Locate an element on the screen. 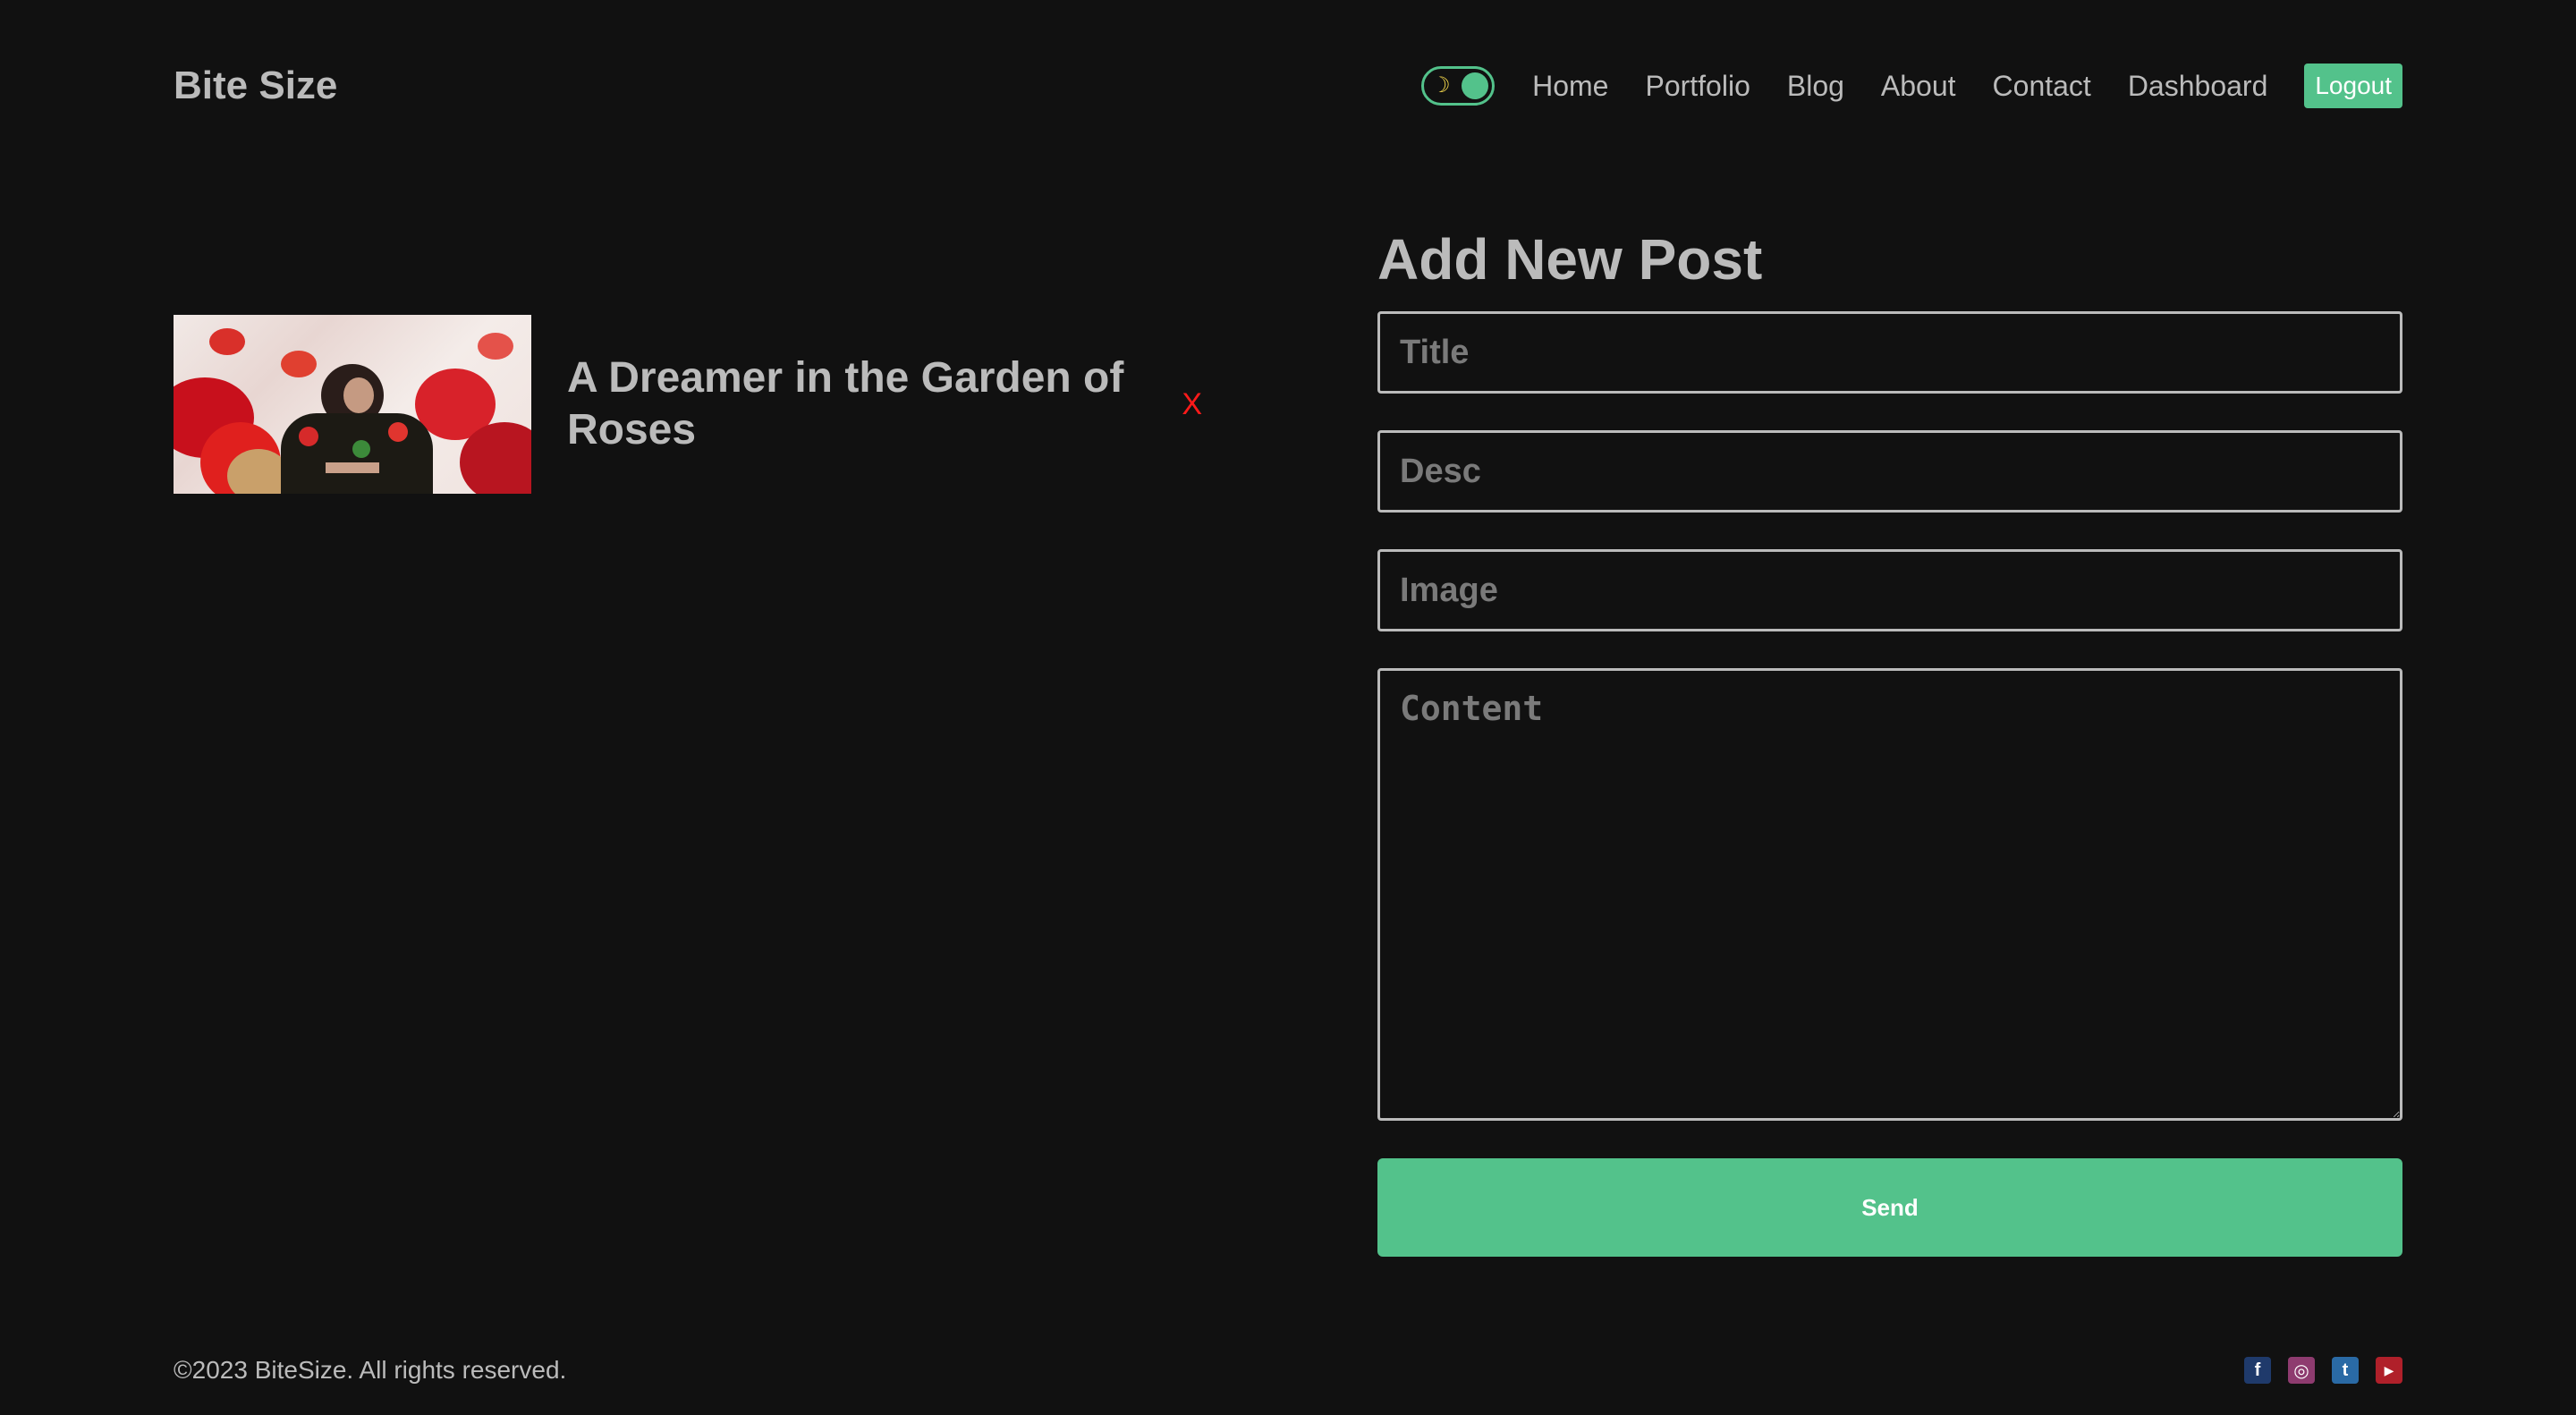  post-thumbnail is located at coordinates (352, 405).